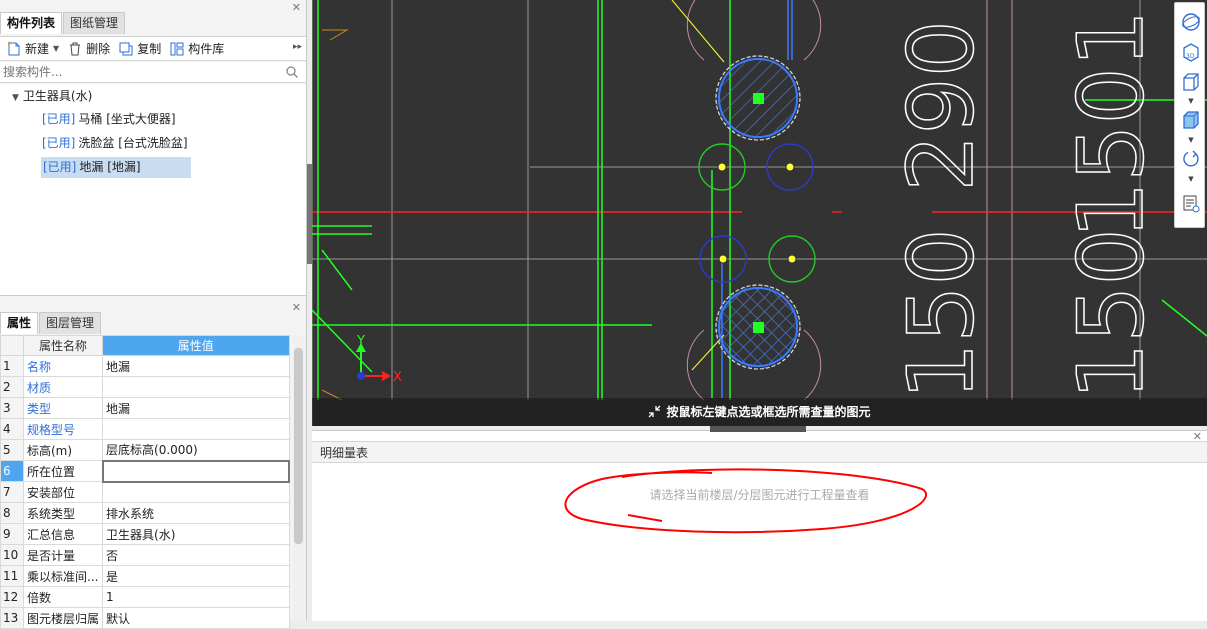 The width and height of the screenshot is (1207, 629). What do you see at coordinates (149, 49) in the screenshot?
I see `copy-label: 复制` at bounding box center [149, 49].